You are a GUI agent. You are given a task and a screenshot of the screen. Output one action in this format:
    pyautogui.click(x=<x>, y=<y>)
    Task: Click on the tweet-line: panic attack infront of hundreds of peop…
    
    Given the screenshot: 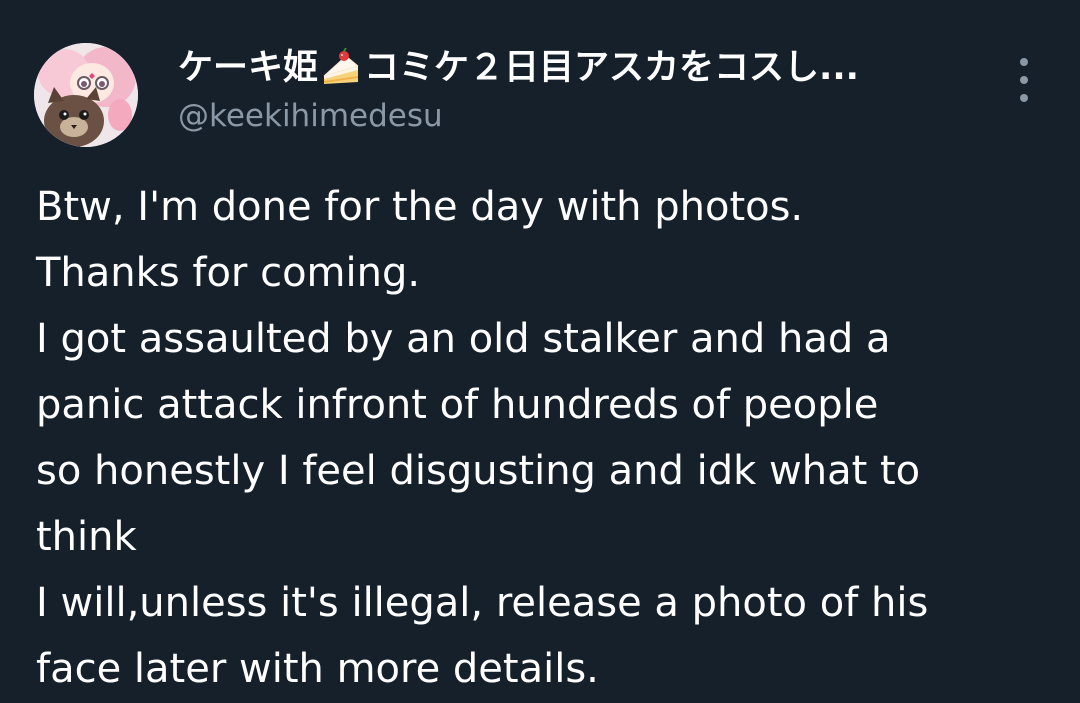 What is the action you would take?
    pyautogui.click(x=457, y=405)
    